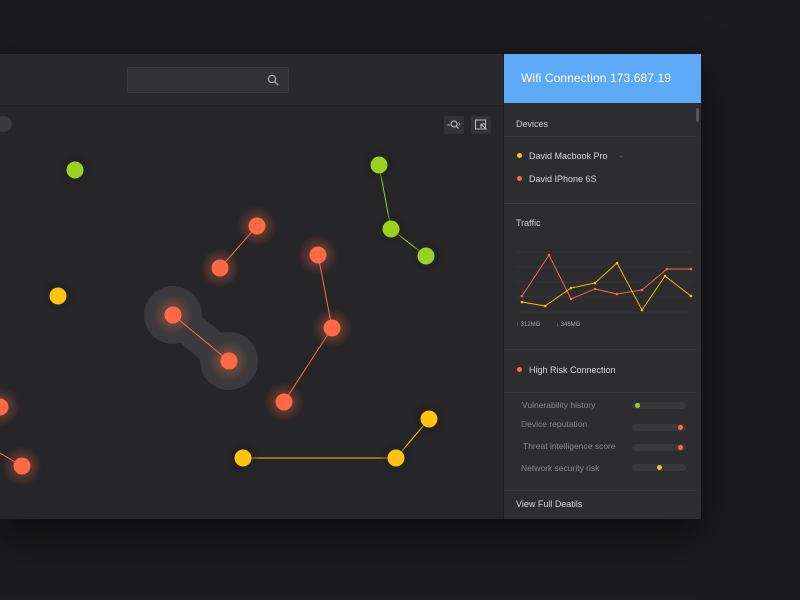  What do you see at coordinates (568, 325) in the screenshot?
I see `download-stat: ↓ 346MG` at bounding box center [568, 325].